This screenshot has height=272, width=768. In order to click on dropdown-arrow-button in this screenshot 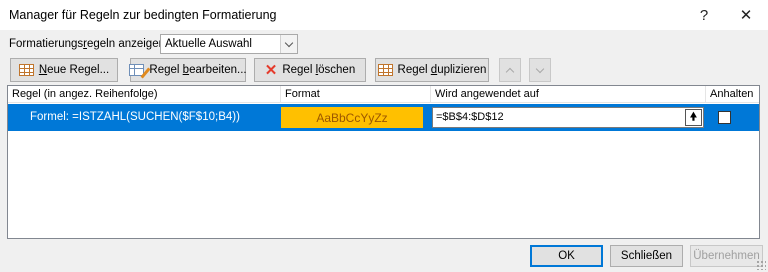, I will do `click(288, 44)`.